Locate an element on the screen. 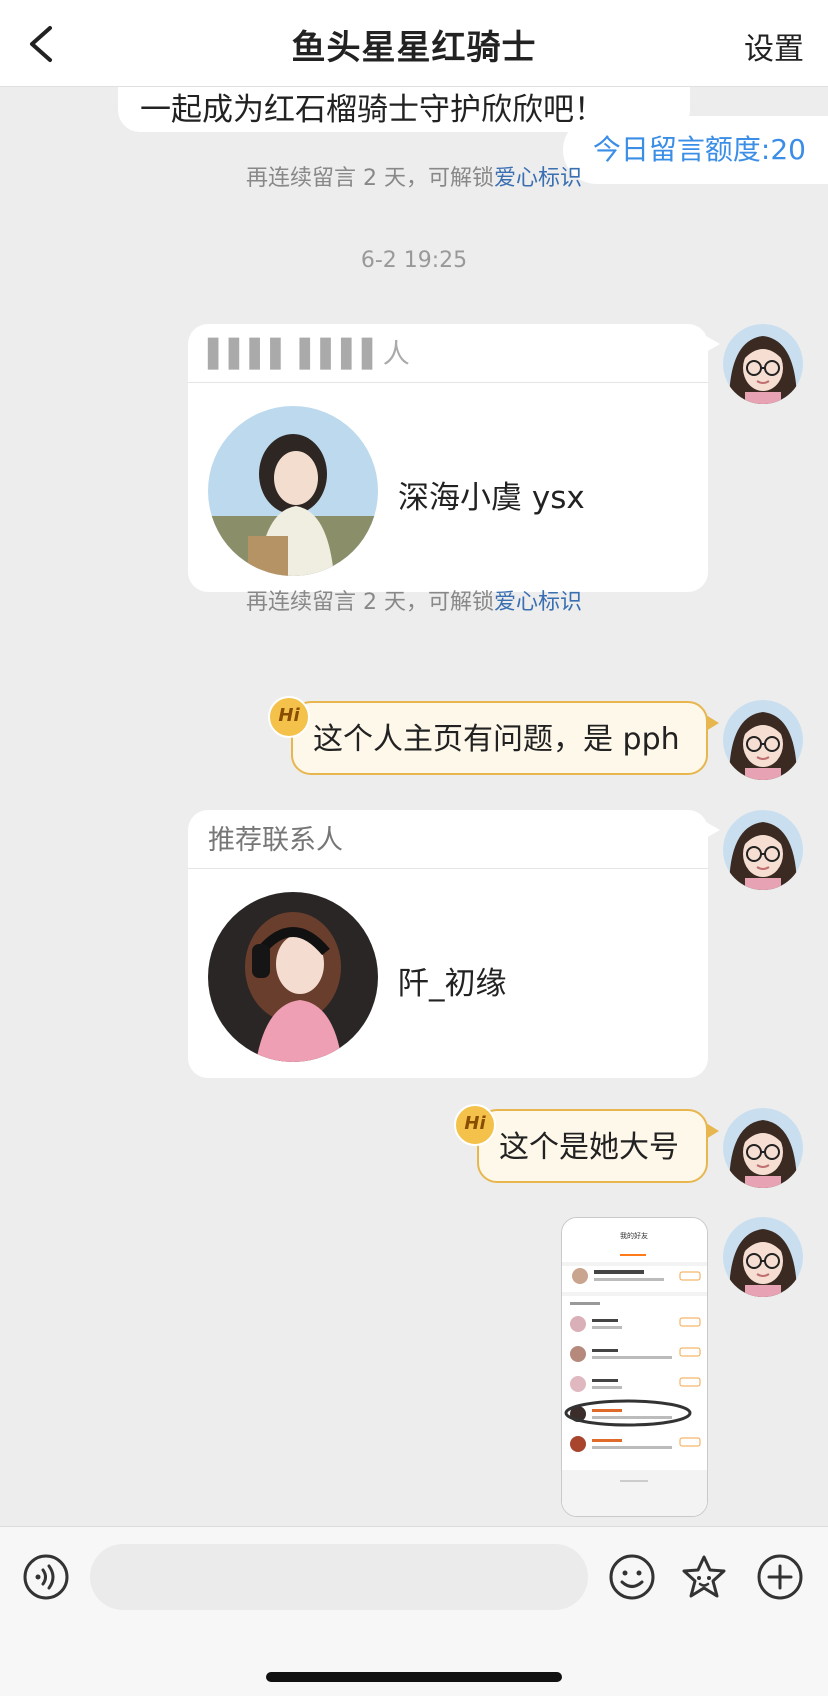 The width and height of the screenshot is (828, 1696). sticker-icon is located at coordinates (704, 1576).